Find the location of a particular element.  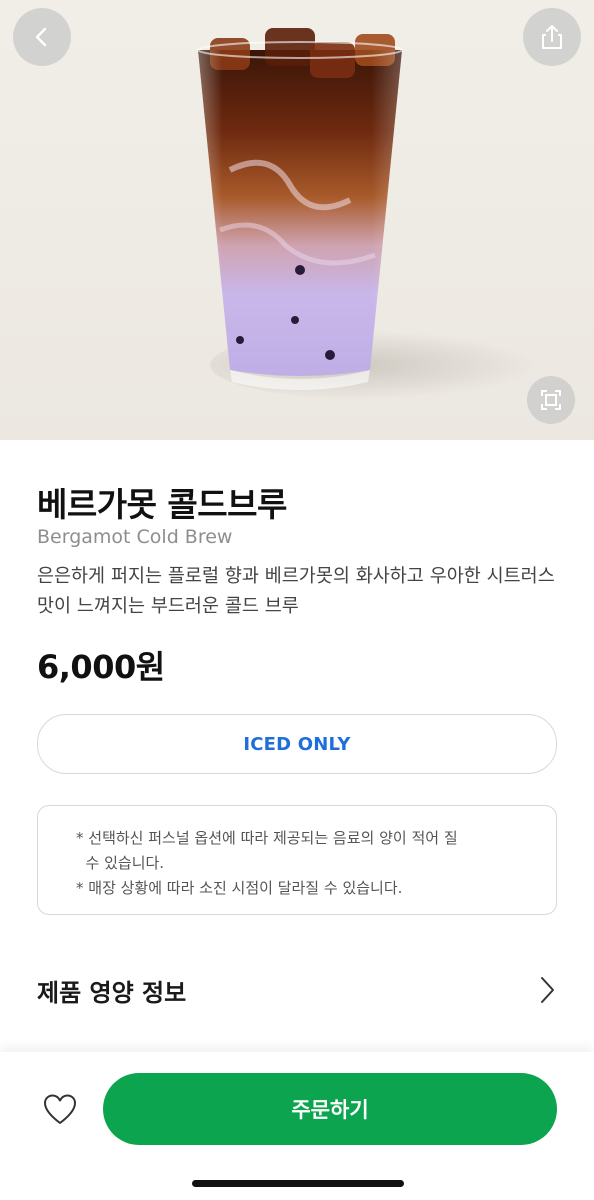

expand-icon is located at coordinates (551, 400).